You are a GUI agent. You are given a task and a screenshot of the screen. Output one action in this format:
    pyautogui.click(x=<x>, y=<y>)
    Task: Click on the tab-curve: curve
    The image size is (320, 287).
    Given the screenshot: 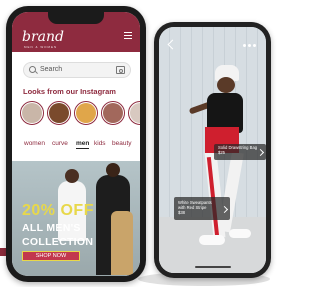 What is the action you would take?
    pyautogui.click(x=60, y=143)
    